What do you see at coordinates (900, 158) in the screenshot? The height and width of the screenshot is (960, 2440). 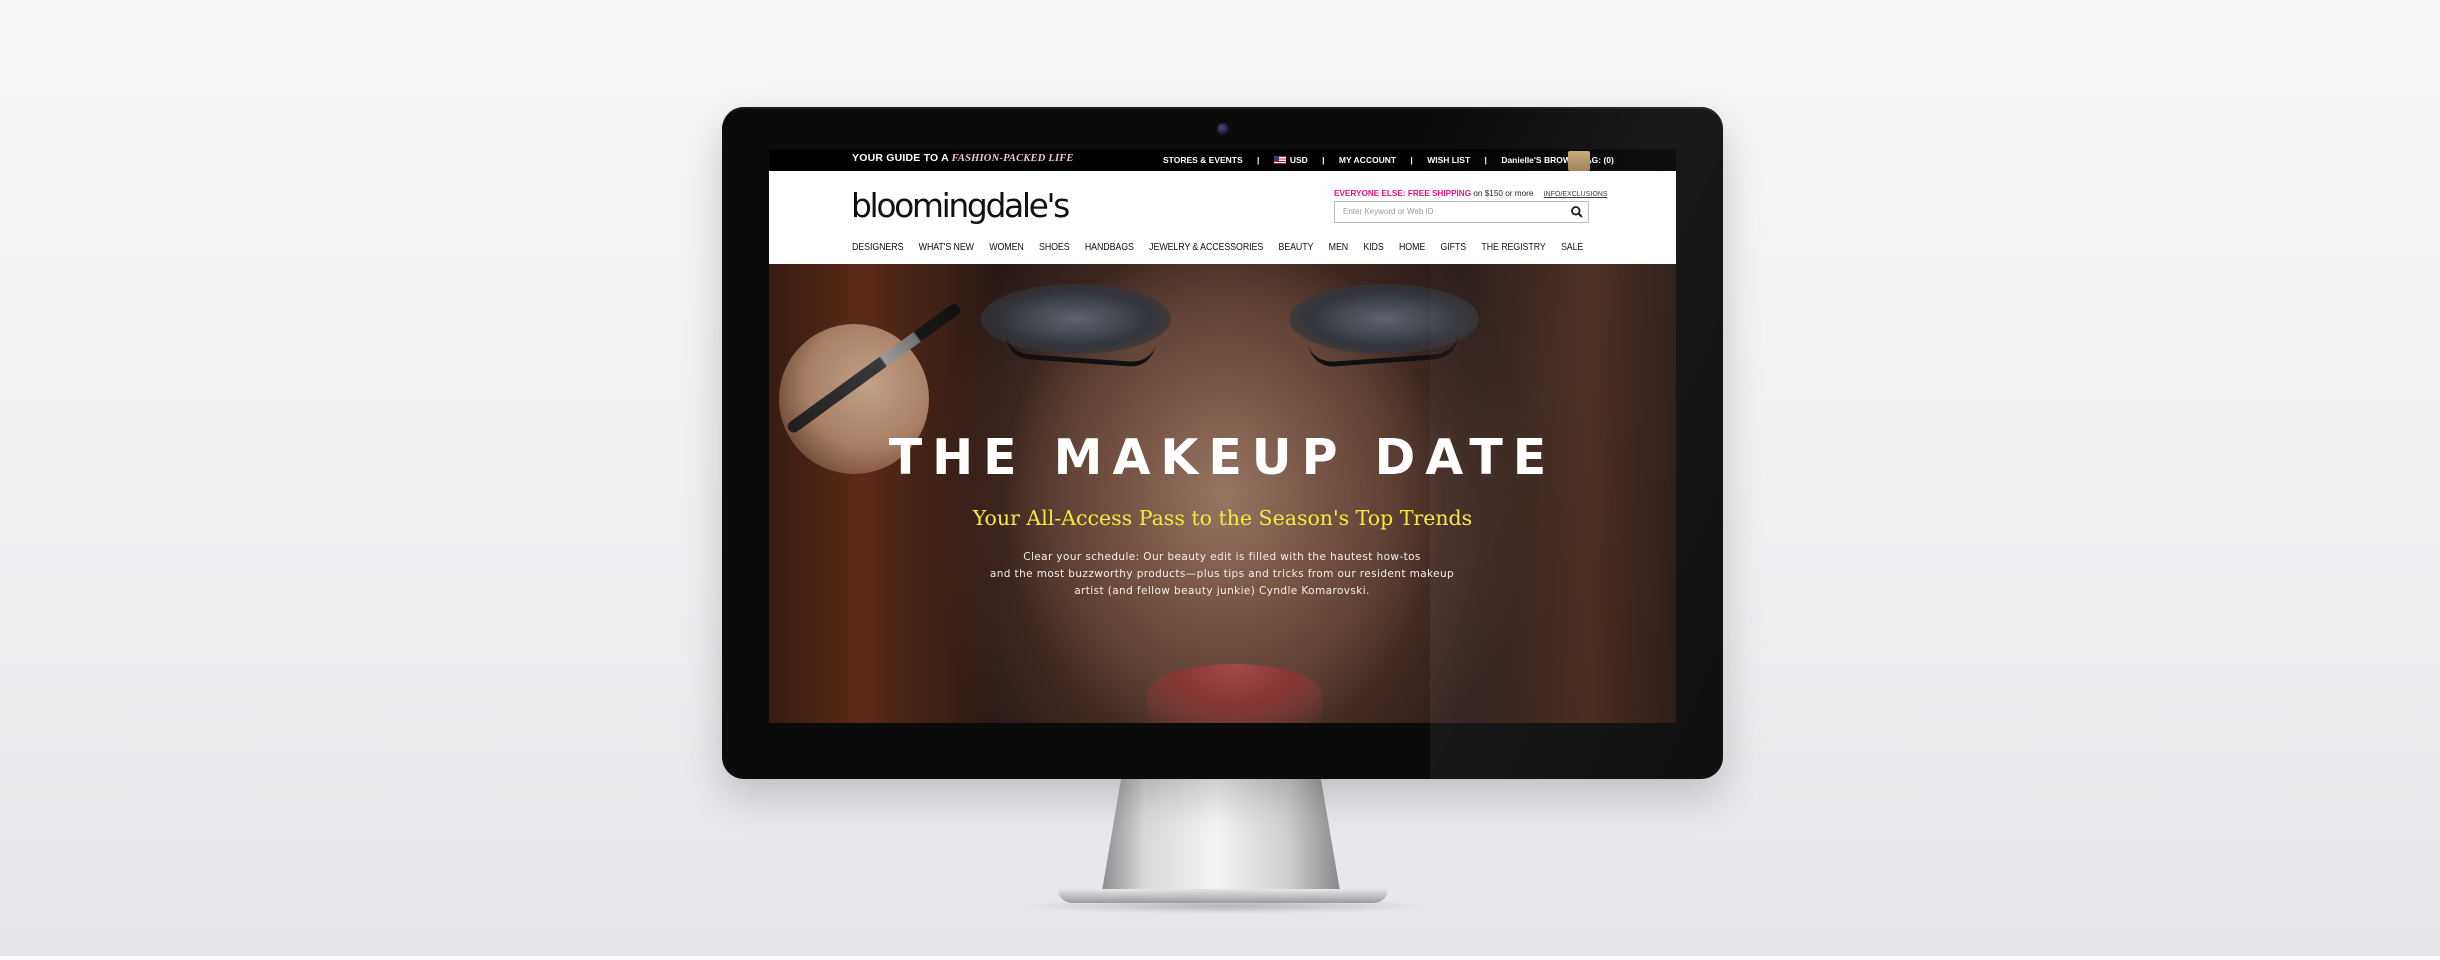 I see `tagline-prefix: YOUR GUIDE TO A` at bounding box center [900, 158].